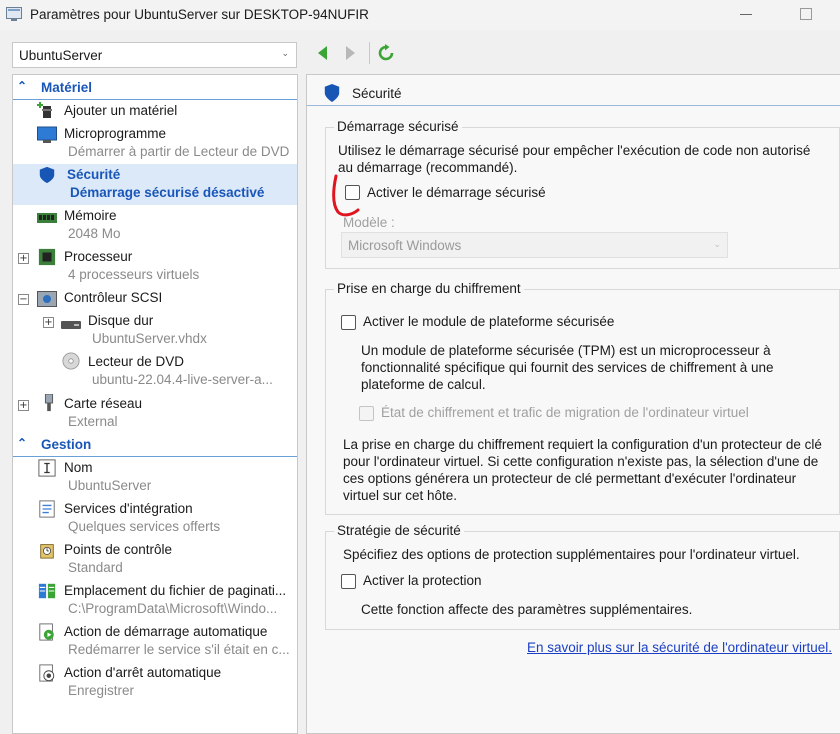  Describe the element at coordinates (369, 53) in the screenshot. I see `toolbar-separator` at that location.